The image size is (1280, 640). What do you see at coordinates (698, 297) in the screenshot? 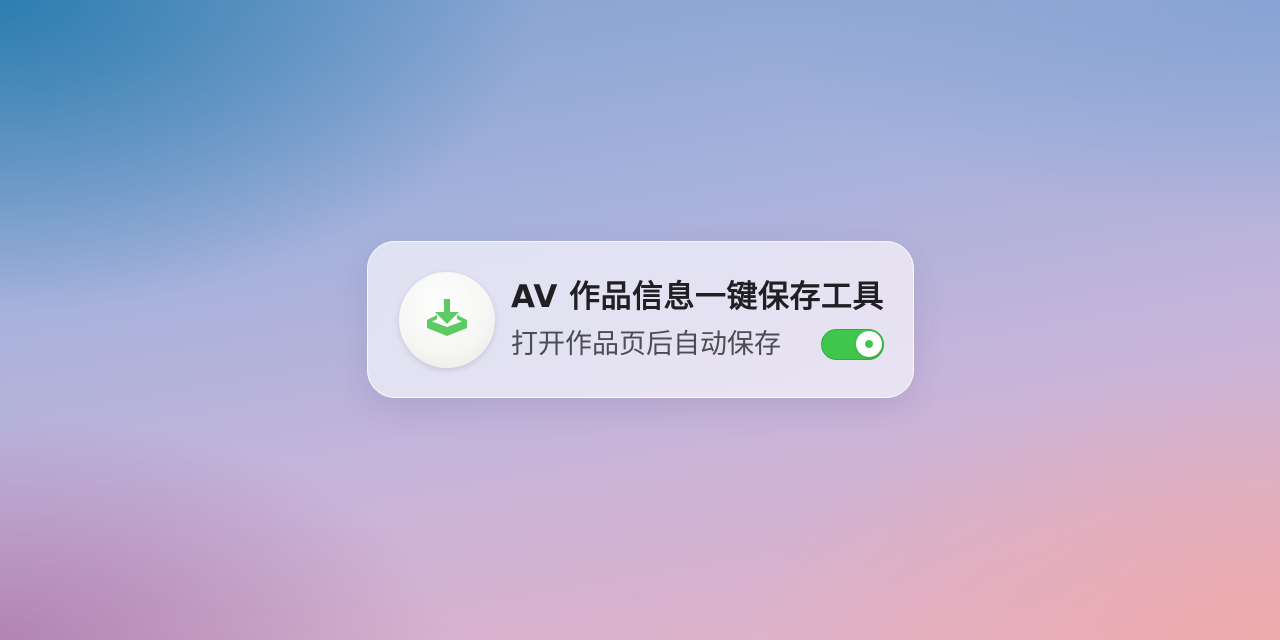
I see `extension-title: AV 作品信息一键保存工具` at bounding box center [698, 297].